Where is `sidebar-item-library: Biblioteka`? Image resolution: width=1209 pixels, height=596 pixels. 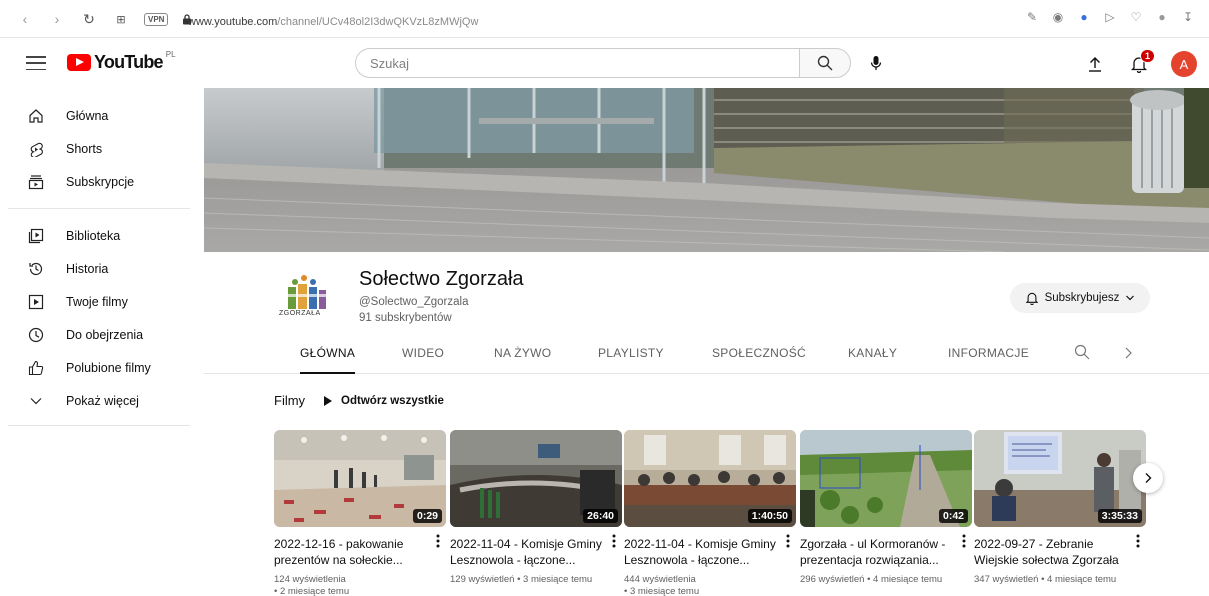
sidebar-item-library: Biblioteka is located at coordinates (102, 235).